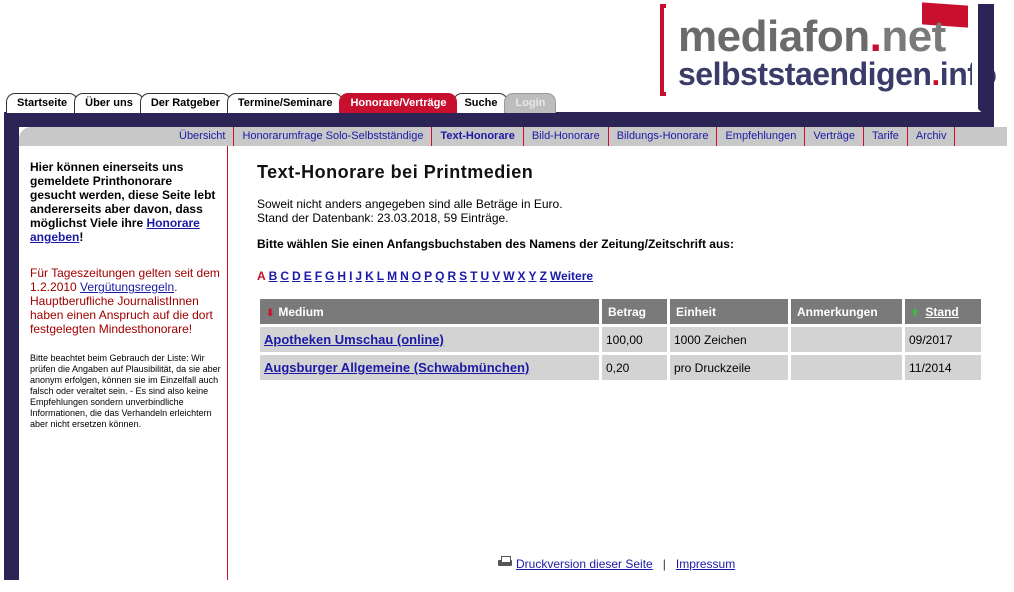 The height and width of the screenshot is (592, 1014). What do you see at coordinates (571, 276) in the screenshot?
I see `letter-weitere: Weitere` at bounding box center [571, 276].